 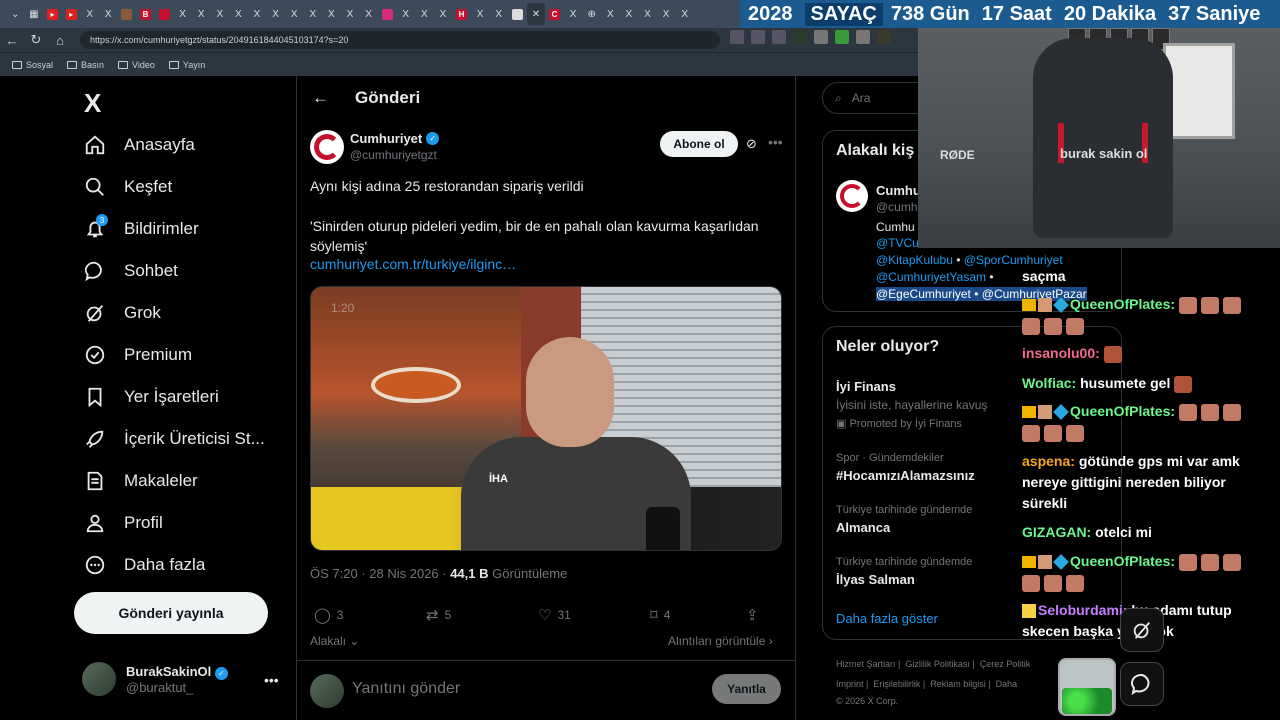 I want to click on footer-link: Gizlilik Politikası, so click(x=937, y=664).